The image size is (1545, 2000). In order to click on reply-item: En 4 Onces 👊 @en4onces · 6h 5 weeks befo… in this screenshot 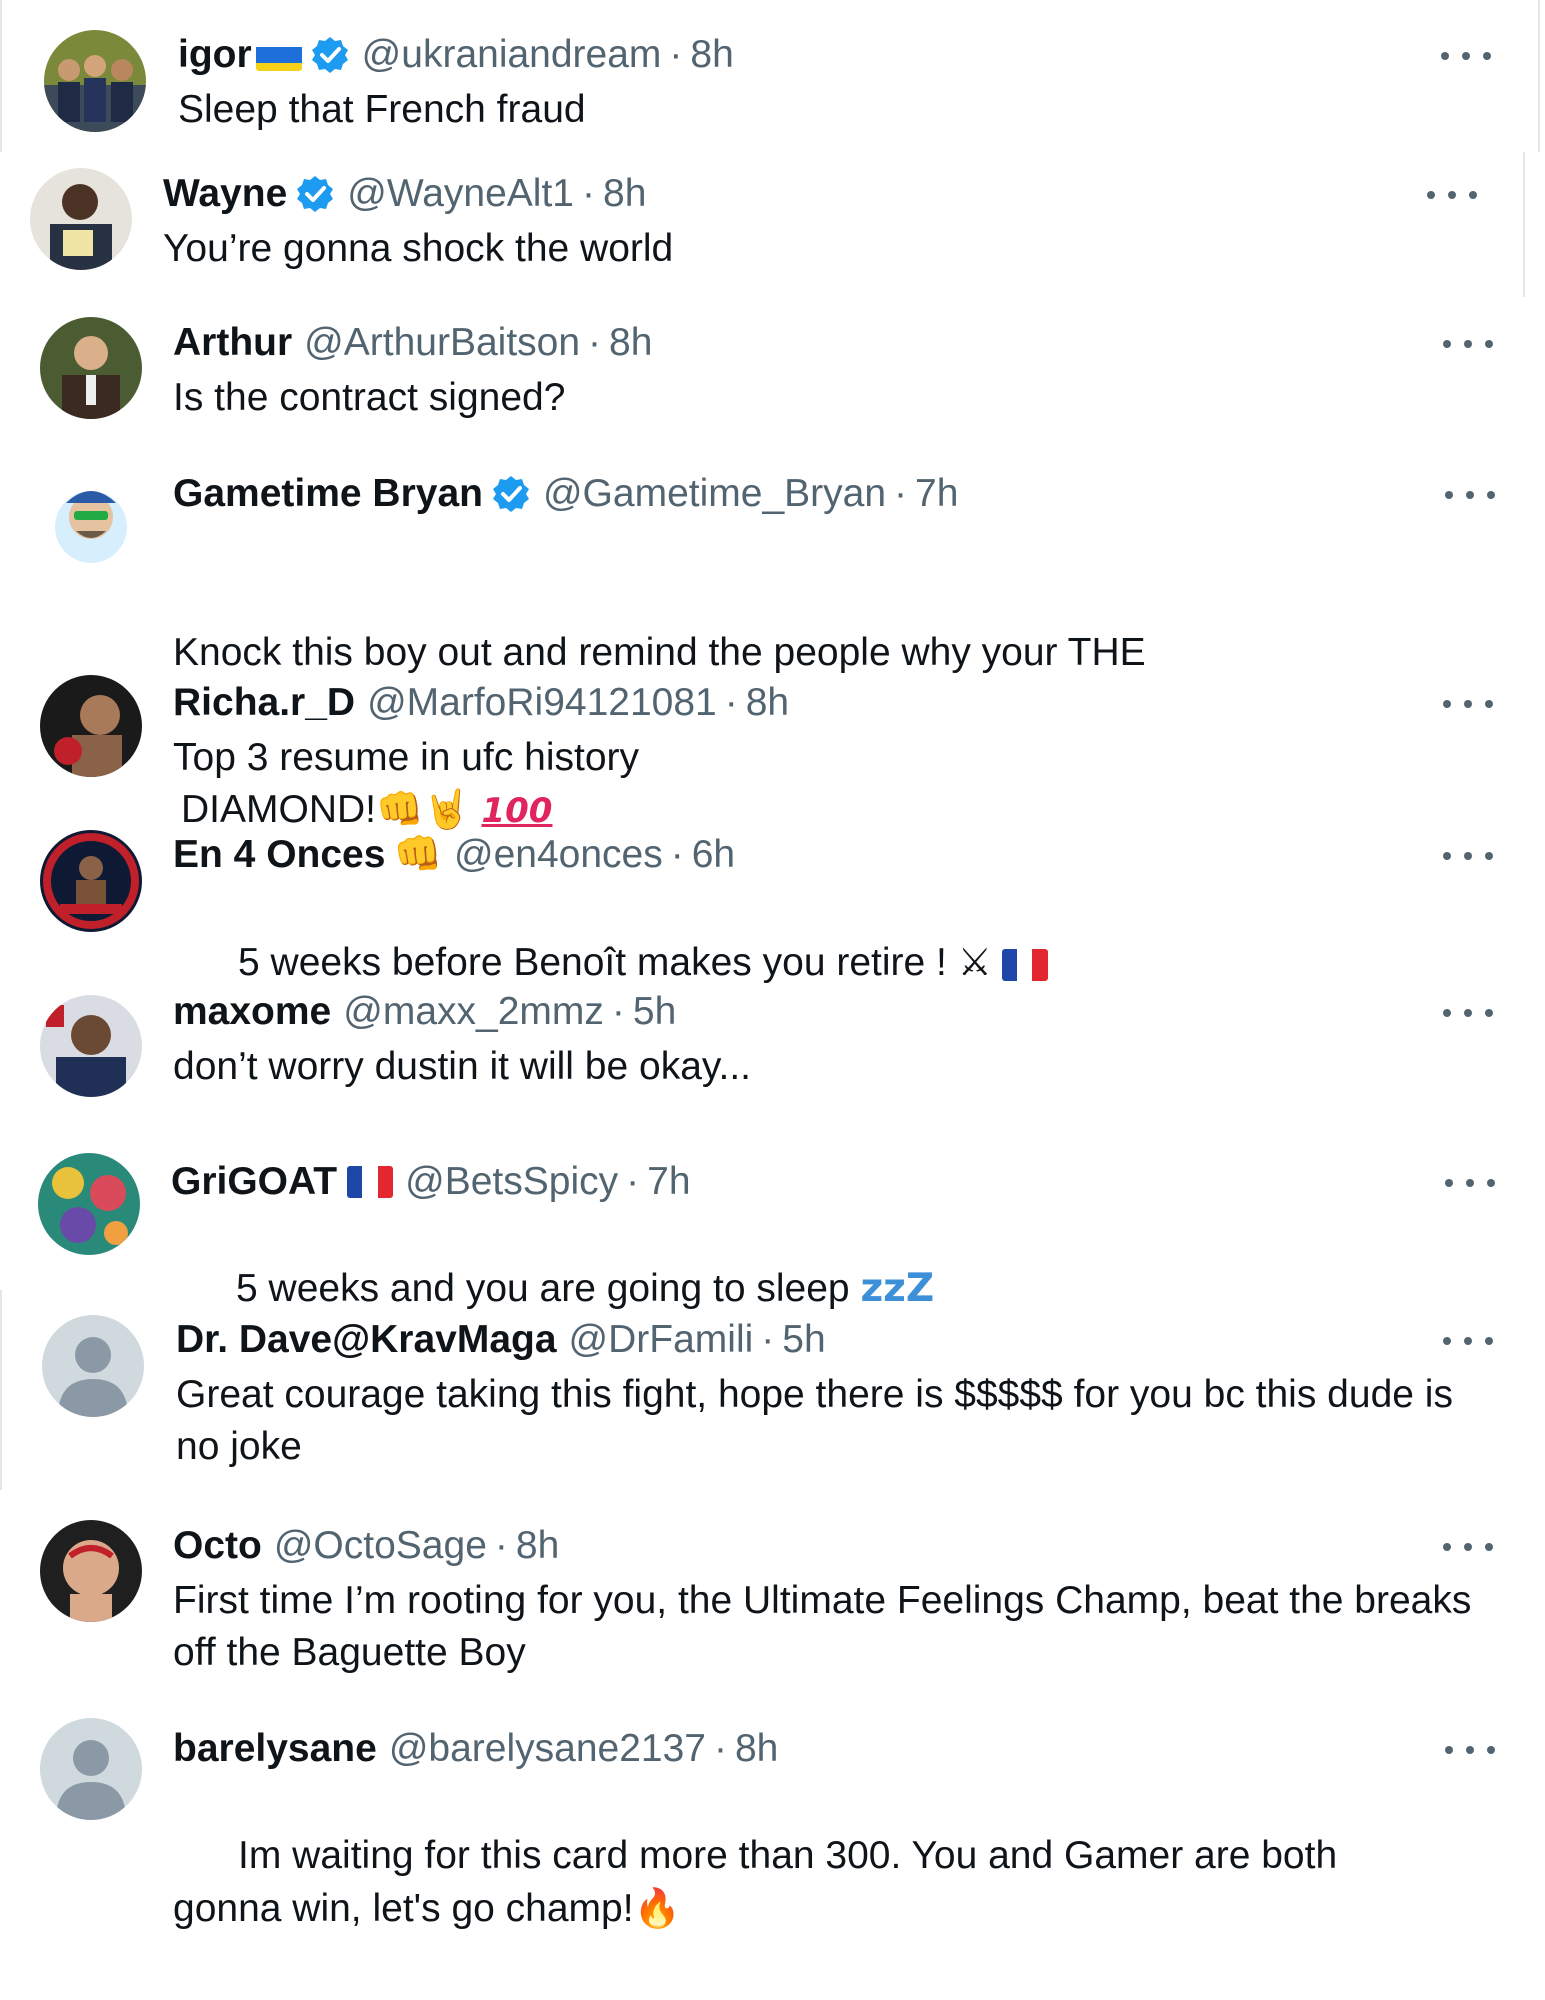, I will do `click(772, 897)`.